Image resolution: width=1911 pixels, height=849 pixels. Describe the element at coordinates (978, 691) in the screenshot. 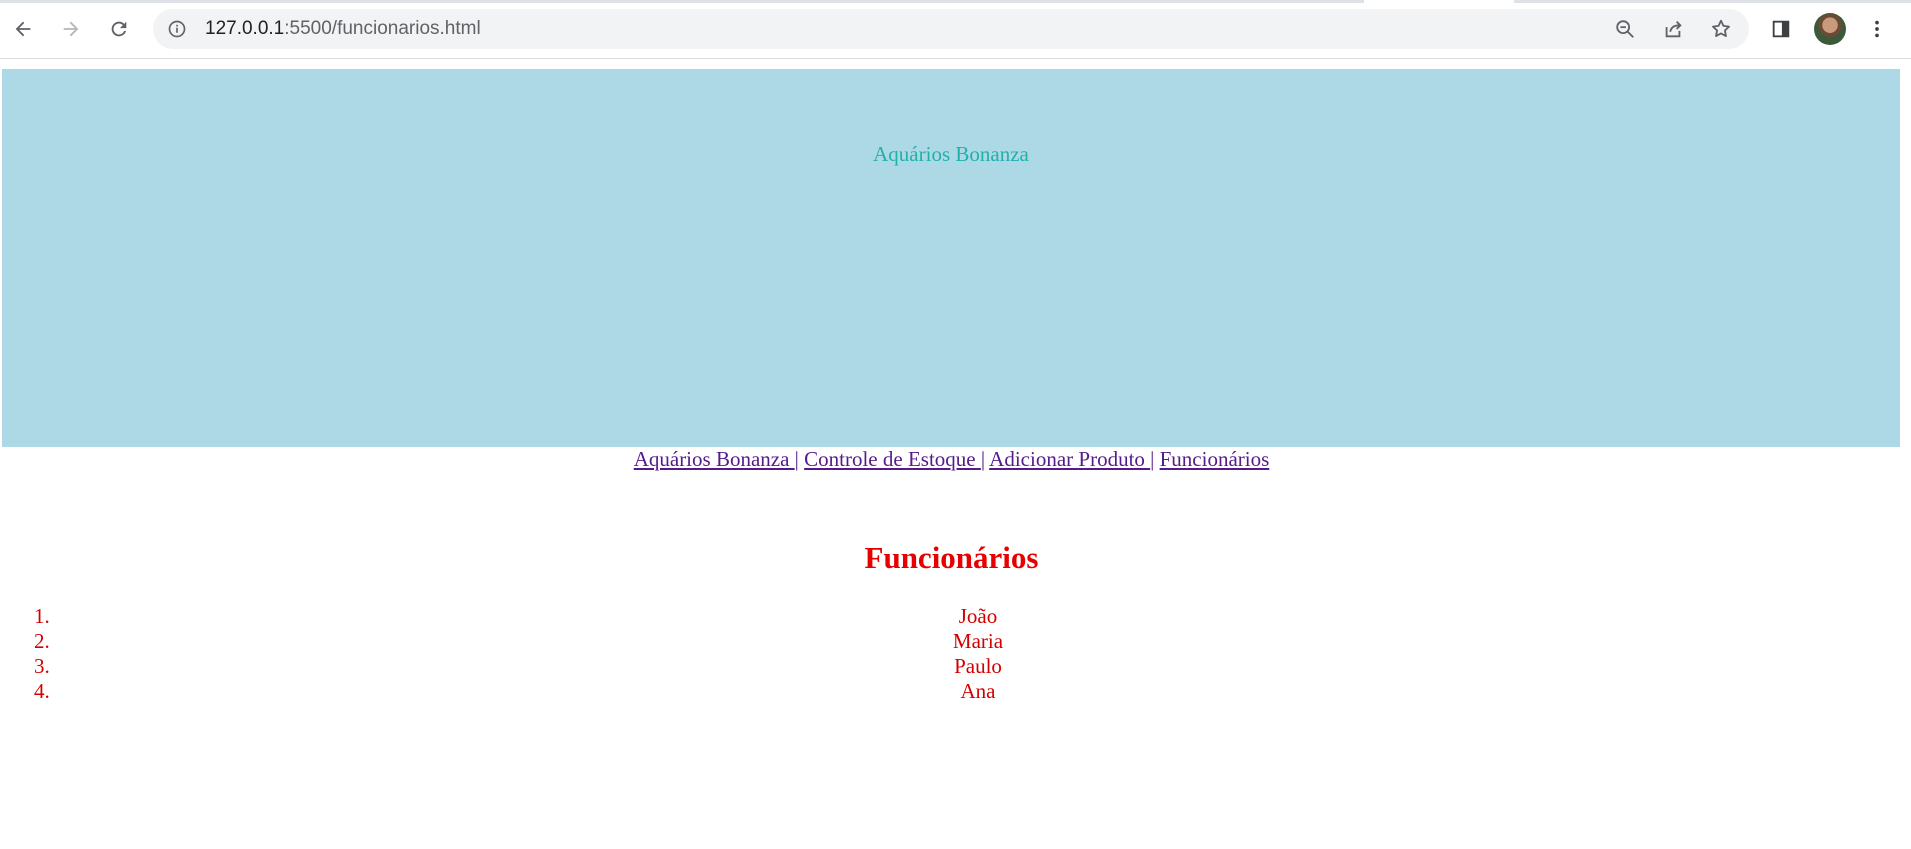

I see `list-item-name: Ana` at that location.